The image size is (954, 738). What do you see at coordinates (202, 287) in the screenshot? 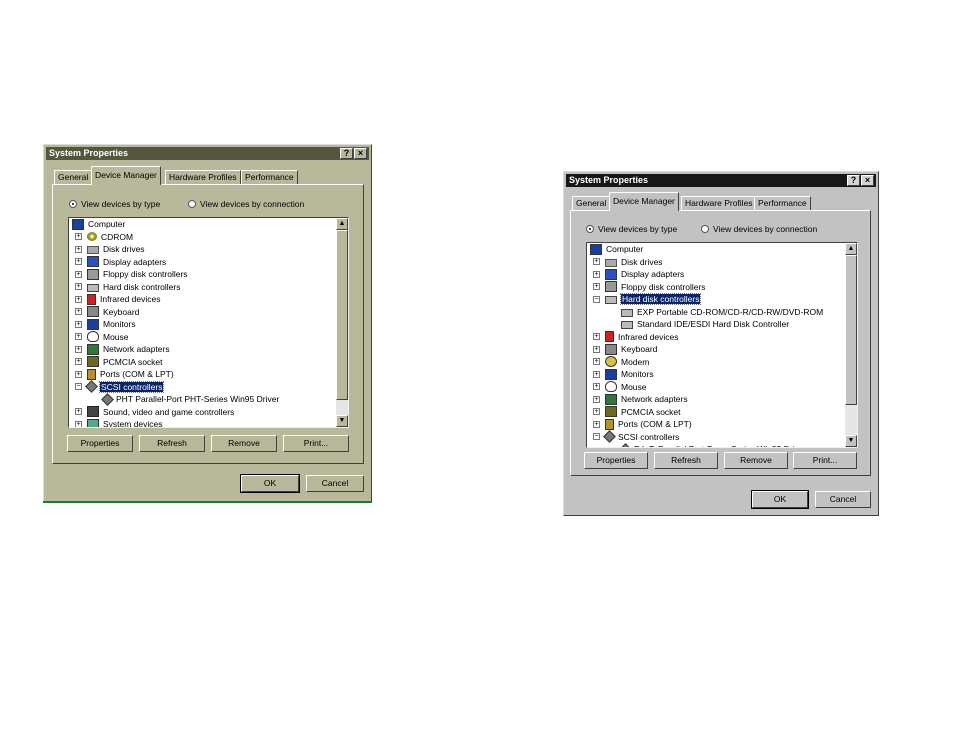
I see `tree-item: + Hard disk controllers` at bounding box center [202, 287].